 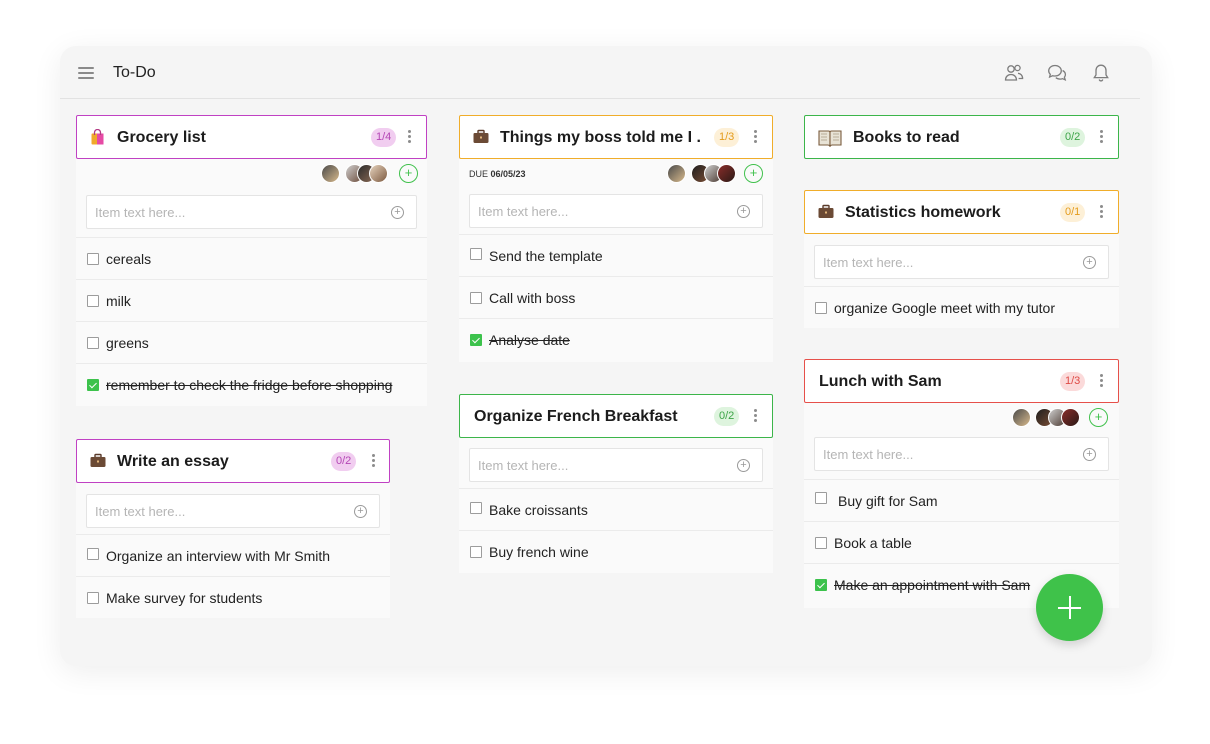 I want to click on todo-text: Bake croissants, so click(x=538, y=510).